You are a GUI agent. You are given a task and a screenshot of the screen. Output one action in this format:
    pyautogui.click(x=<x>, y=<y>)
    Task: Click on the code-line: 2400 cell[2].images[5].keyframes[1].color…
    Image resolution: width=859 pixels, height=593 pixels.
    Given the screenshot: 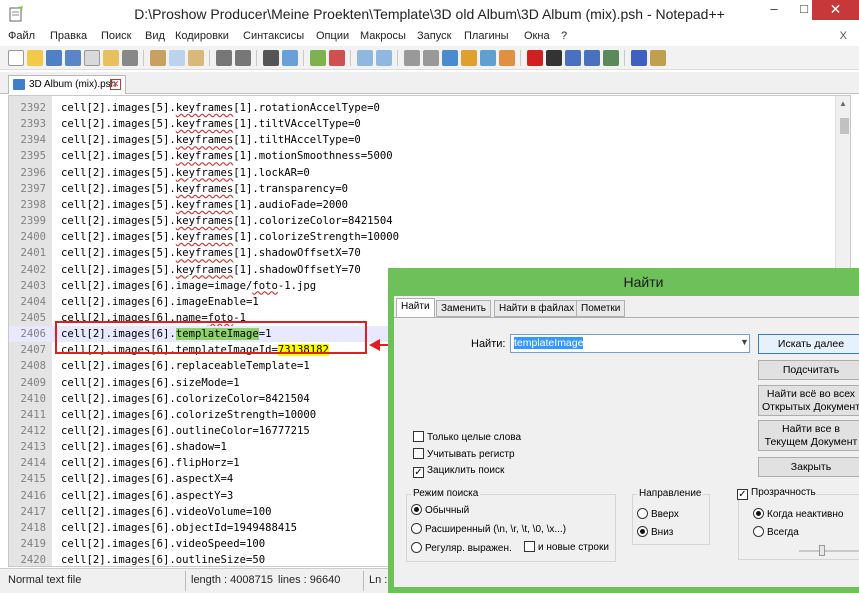 What is the action you would take?
    pyautogui.click(x=422, y=237)
    